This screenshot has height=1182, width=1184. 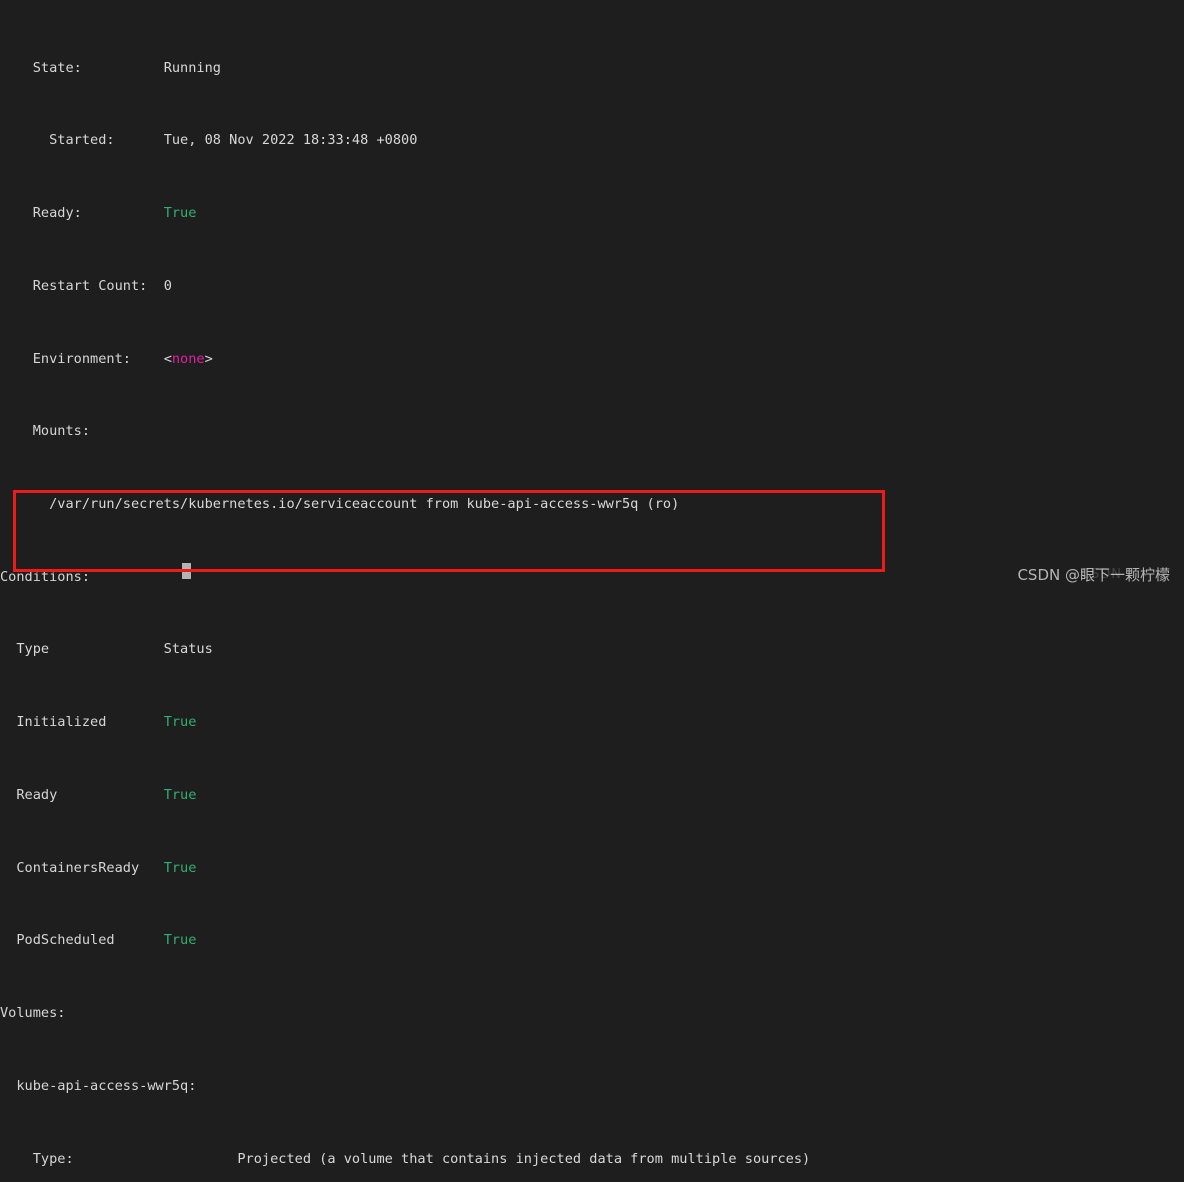 What do you see at coordinates (82, 867) in the screenshot?
I see `condition-containersready-label: ContainersReady` at bounding box center [82, 867].